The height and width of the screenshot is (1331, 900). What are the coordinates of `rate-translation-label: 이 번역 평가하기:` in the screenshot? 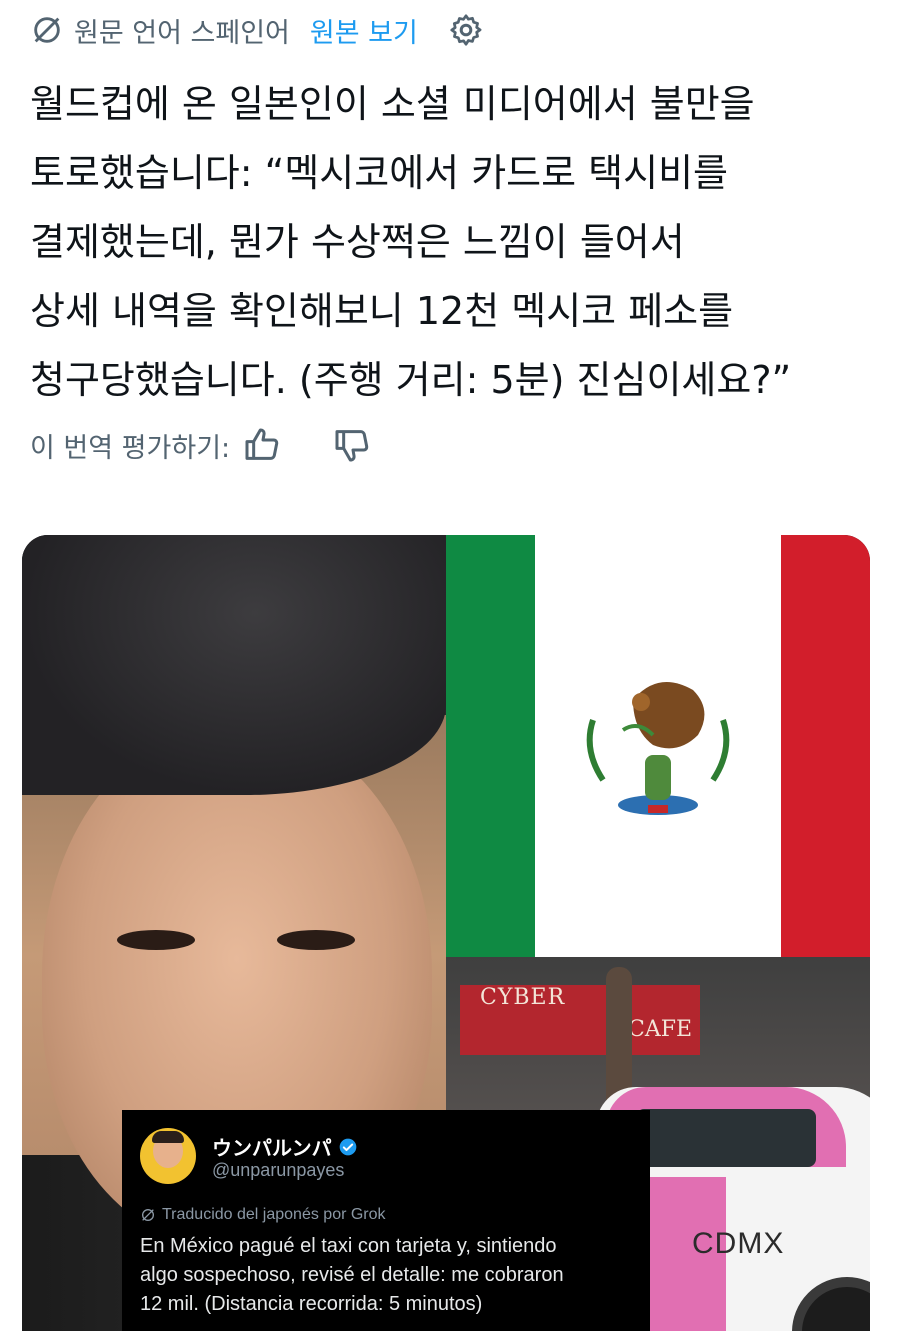 It's located at (130, 448).